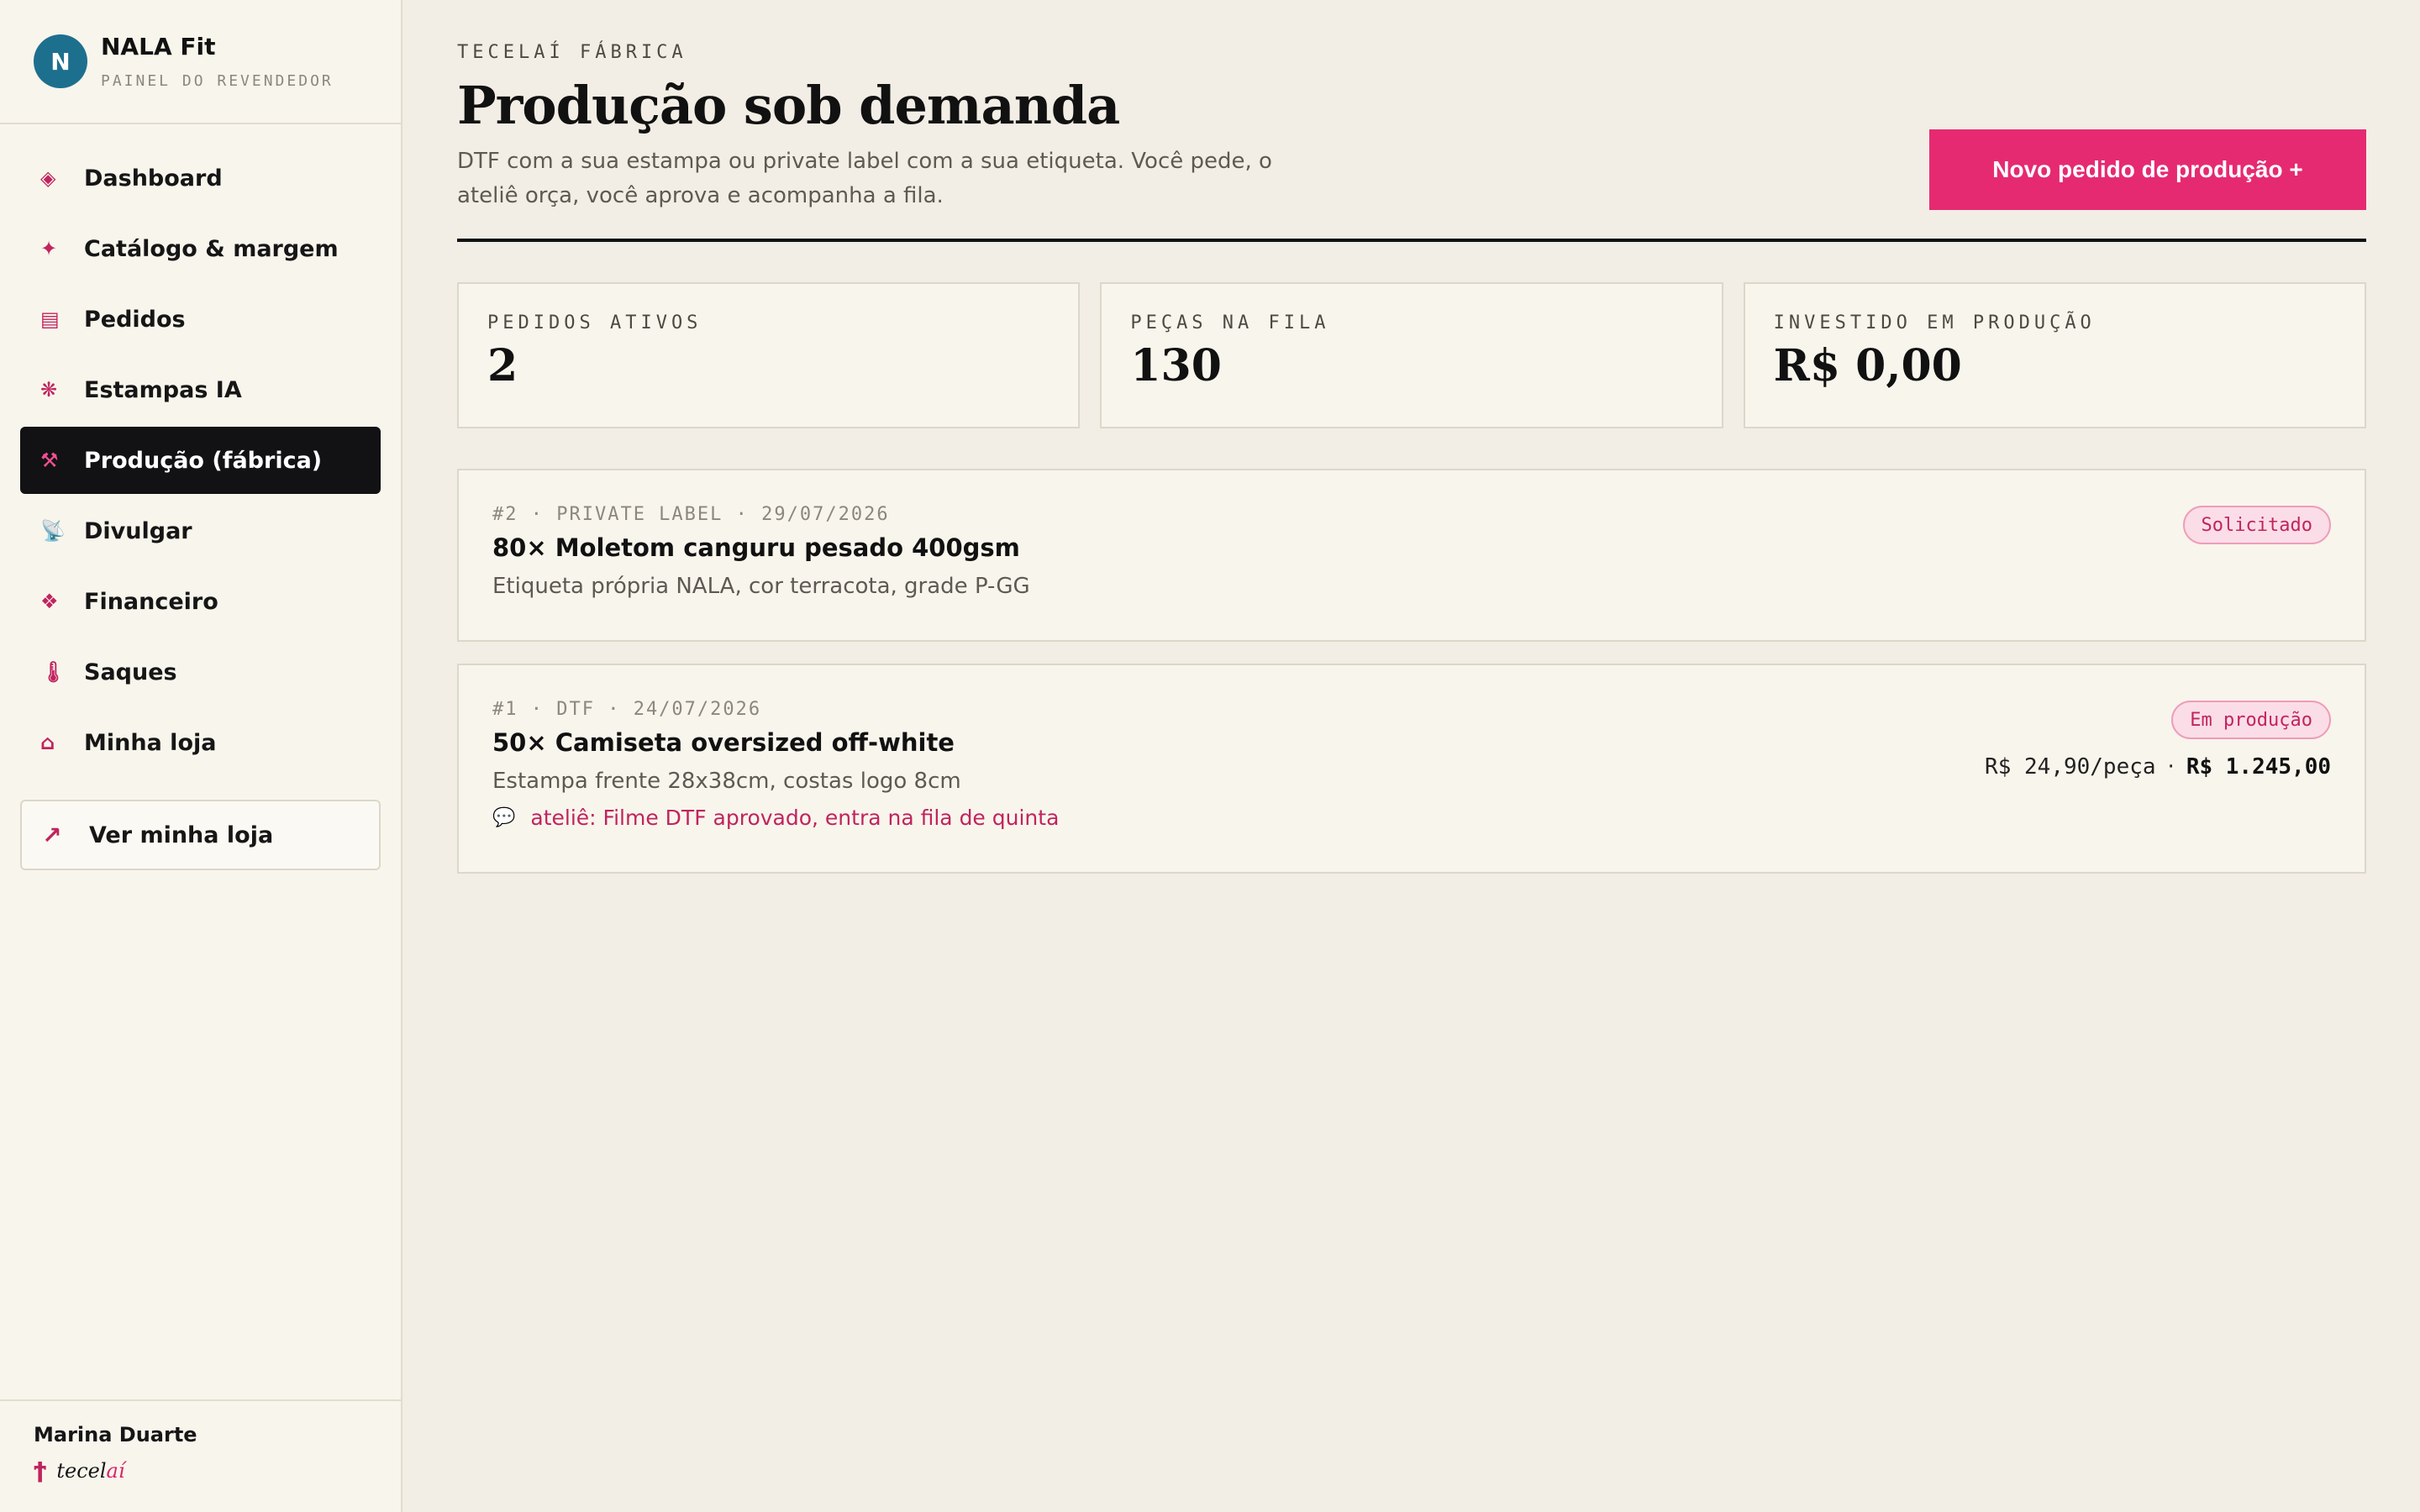 The height and width of the screenshot is (1512, 2420). Describe the element at coordinates (53, 672) in the screenshot. I see `thermometer-icon: 🌡` at that location.